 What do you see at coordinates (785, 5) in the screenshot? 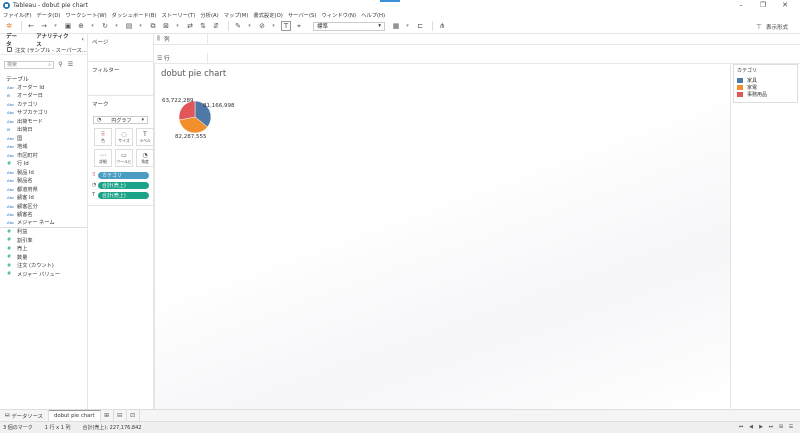
I see `close-button: ✕` at bounding box center [785, 5].